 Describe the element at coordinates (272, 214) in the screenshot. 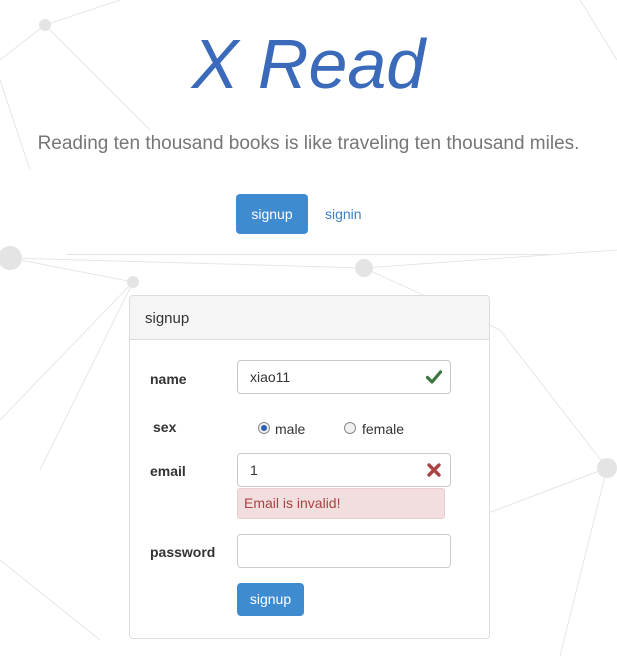

I see `nav-signup-button: signup` at that location.